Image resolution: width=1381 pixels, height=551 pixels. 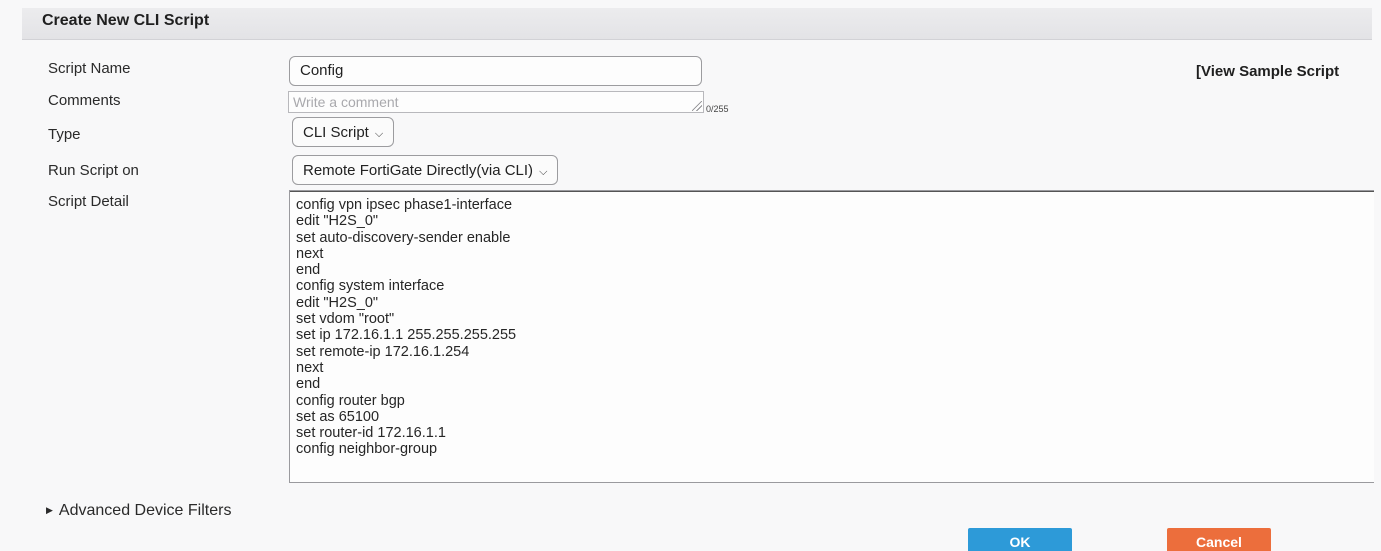 What do you see at coordinates (89, 68) in the screenshot?
I see `script-name-label: Script Name` at bounding box center [89, 68].